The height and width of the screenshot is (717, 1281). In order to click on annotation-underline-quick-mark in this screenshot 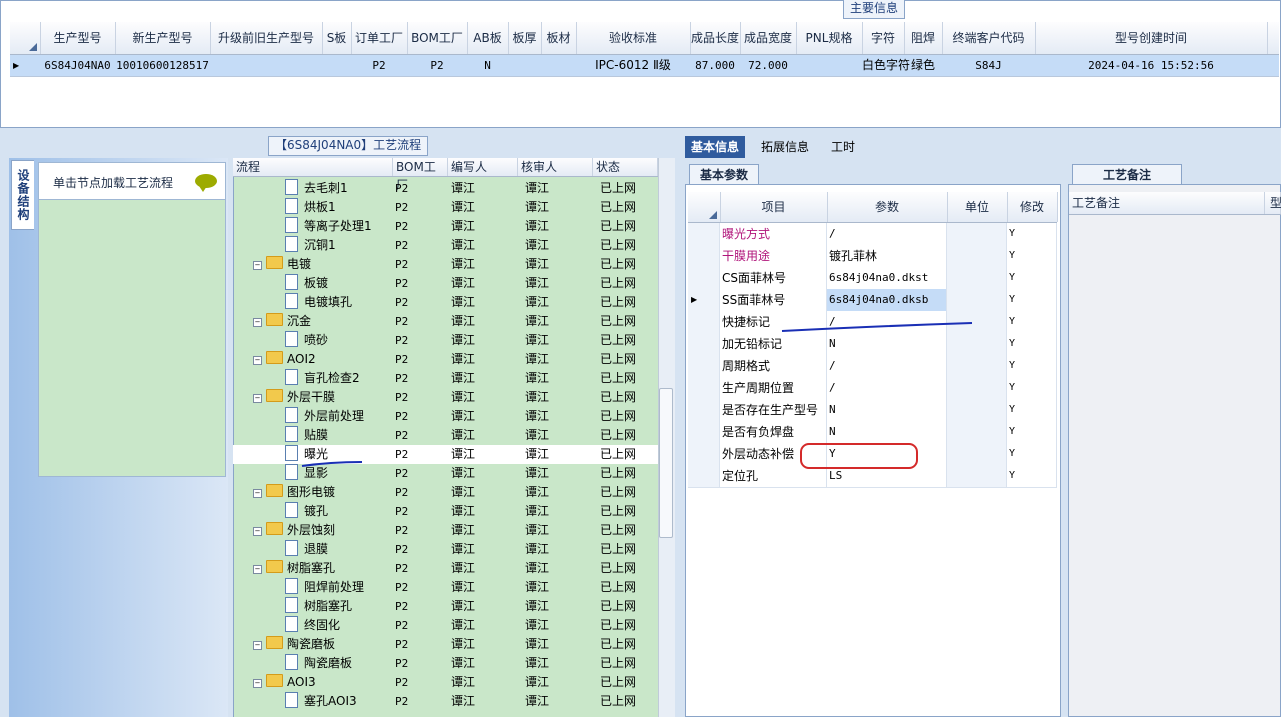, I will do `click(877, 327)`.